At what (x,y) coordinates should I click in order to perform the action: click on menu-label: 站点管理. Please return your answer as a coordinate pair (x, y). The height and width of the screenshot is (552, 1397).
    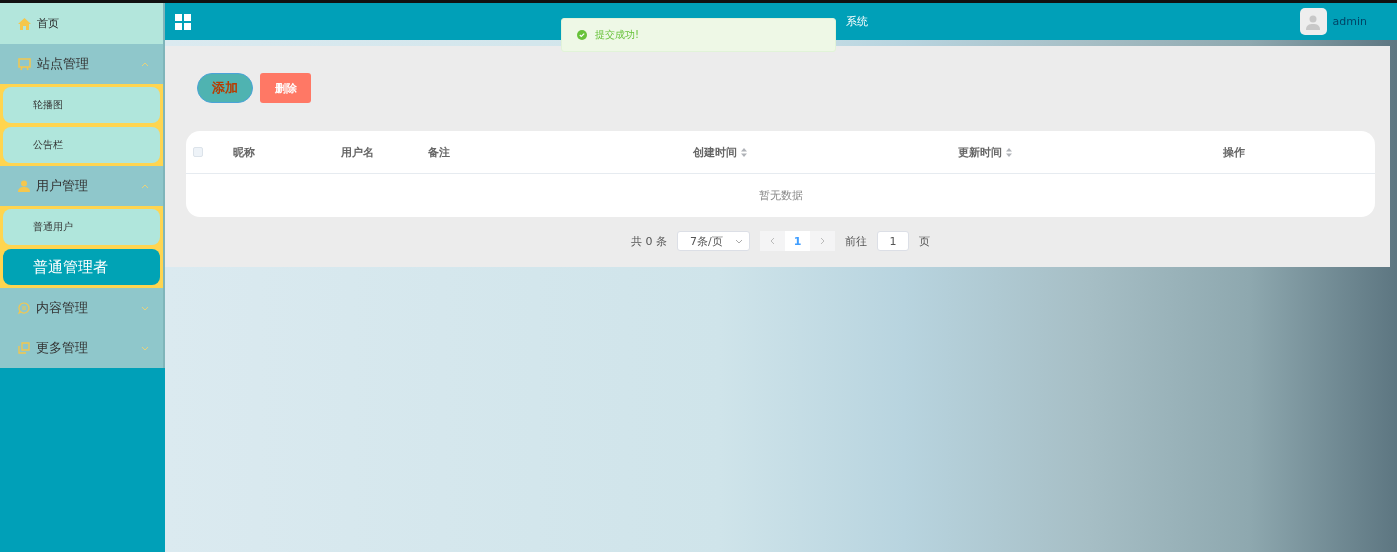
    Looking at the image, I should click on (63, 64).